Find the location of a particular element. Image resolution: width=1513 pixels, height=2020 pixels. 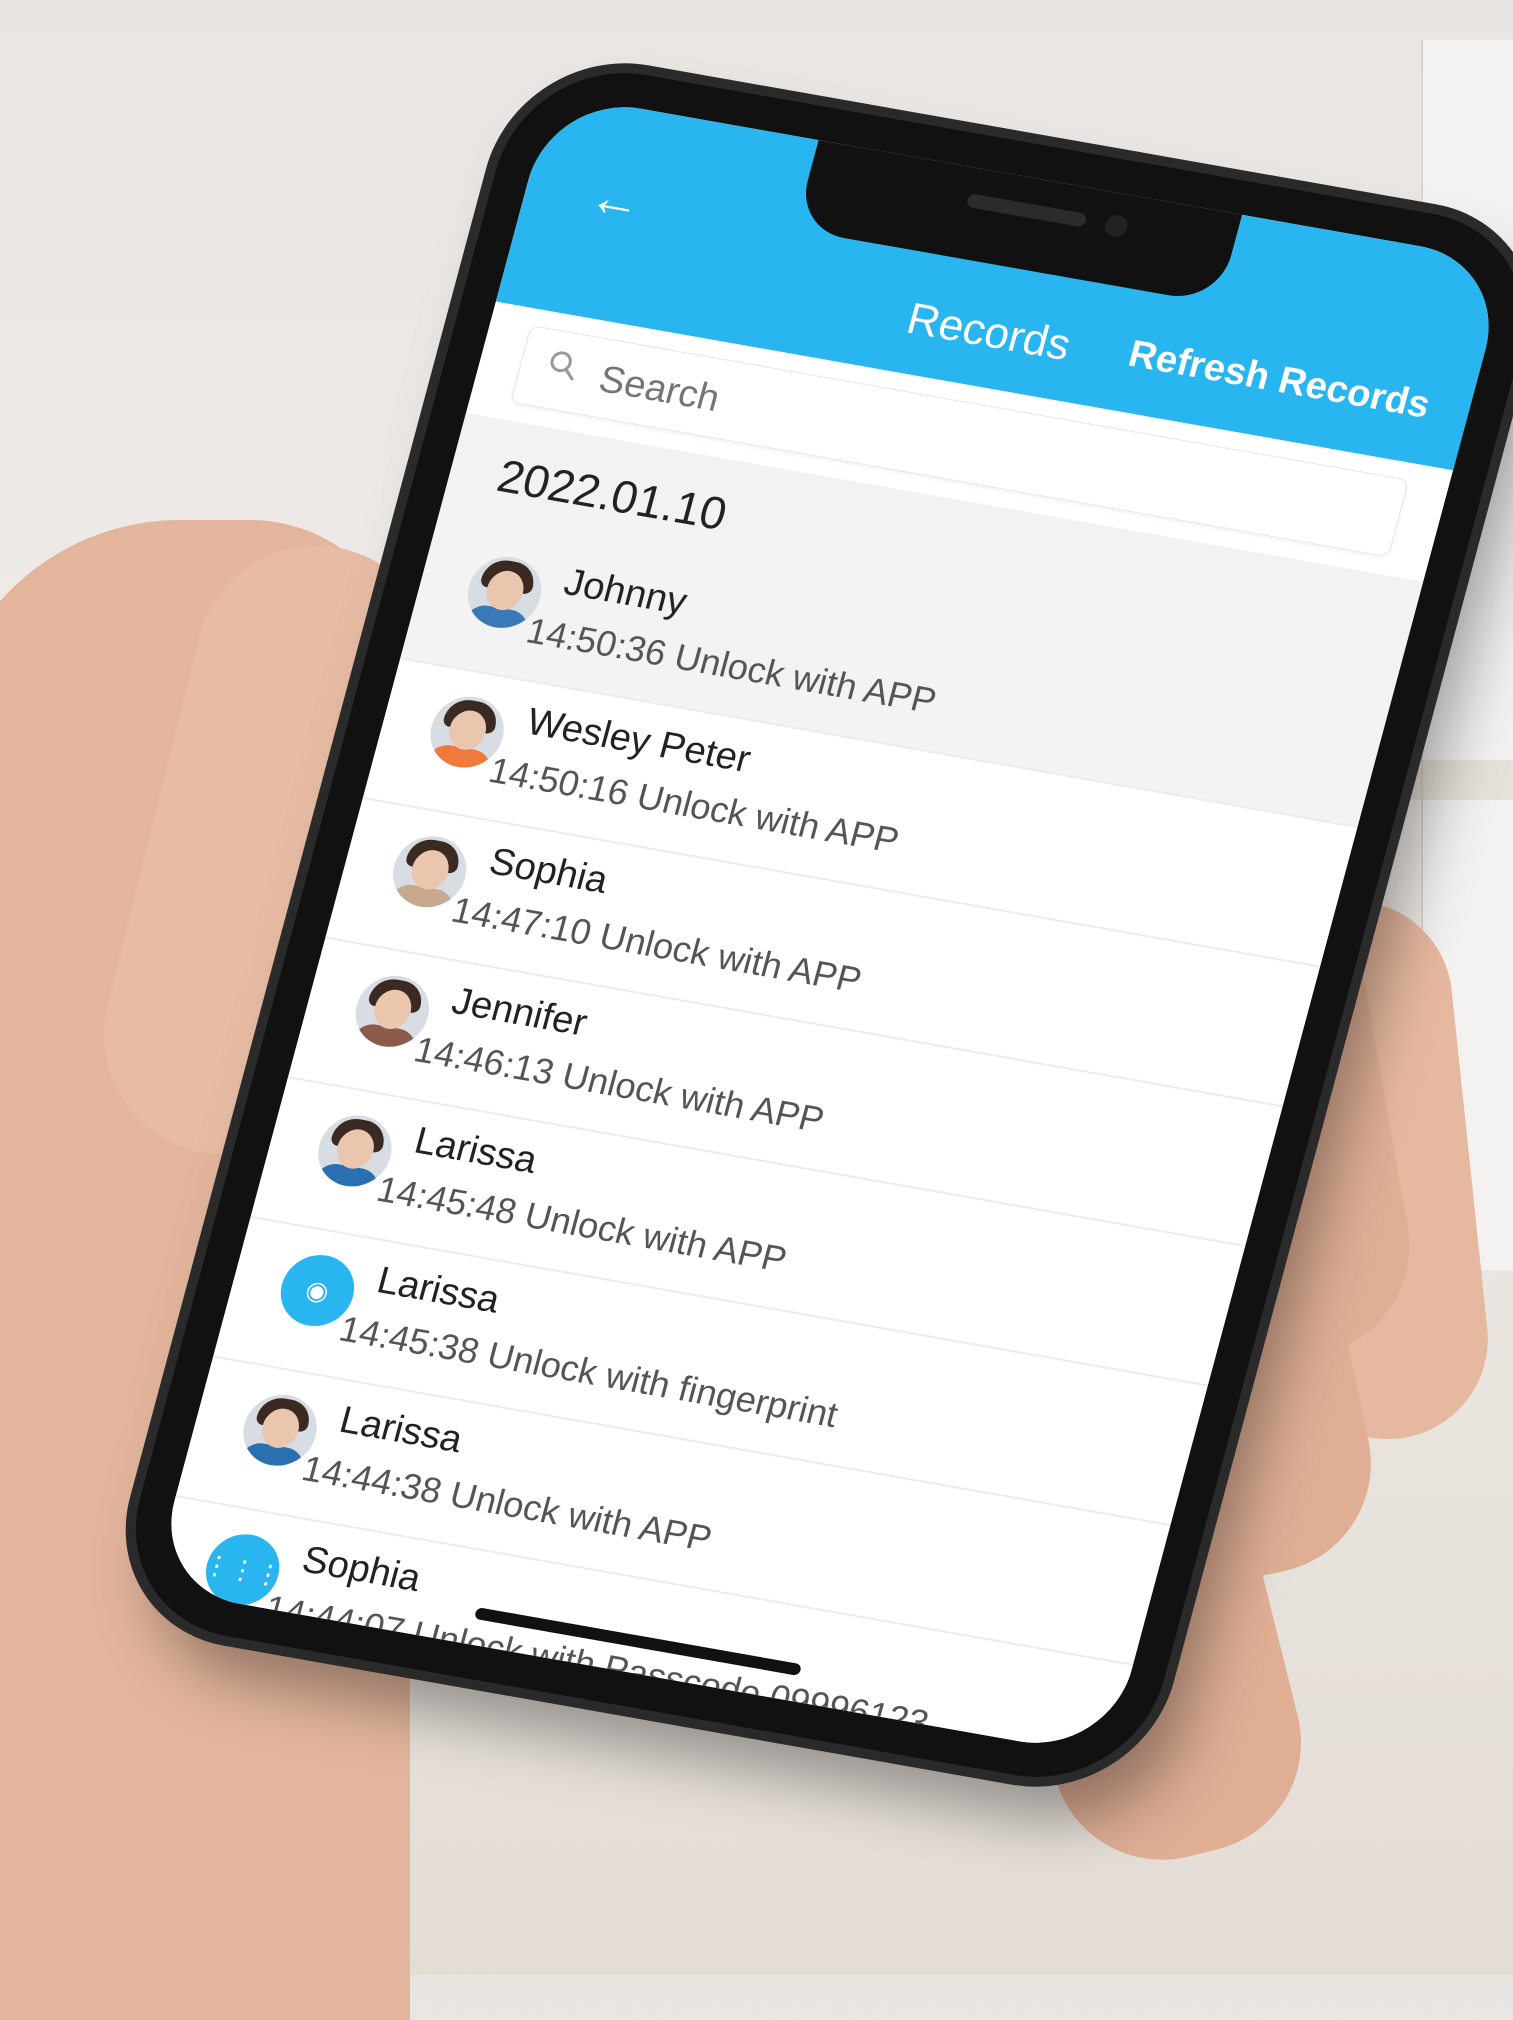

refresh-records-button: Refresh Records is located at coordinates (1279, 380).